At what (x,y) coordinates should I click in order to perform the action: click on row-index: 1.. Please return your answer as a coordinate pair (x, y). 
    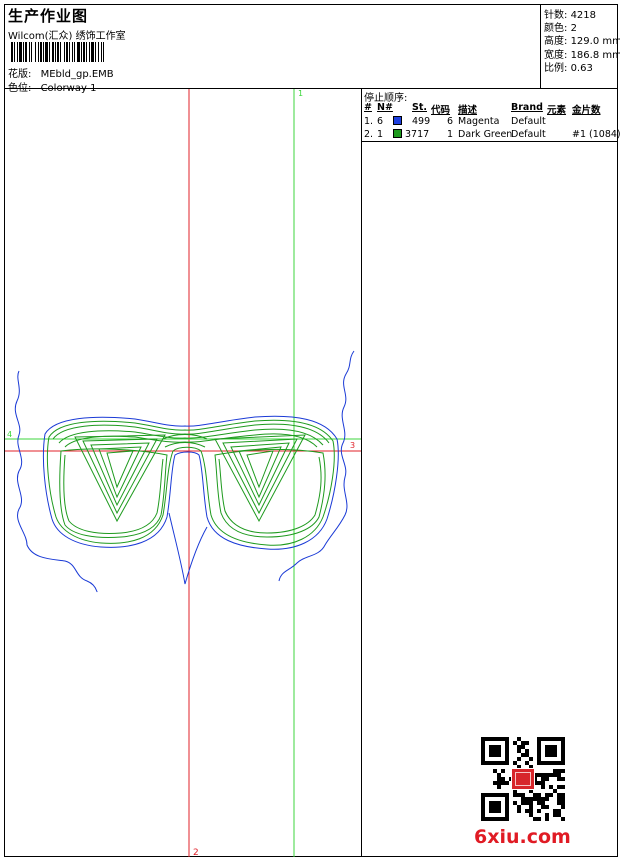
    Looking at the image, I should click on (369, 121).